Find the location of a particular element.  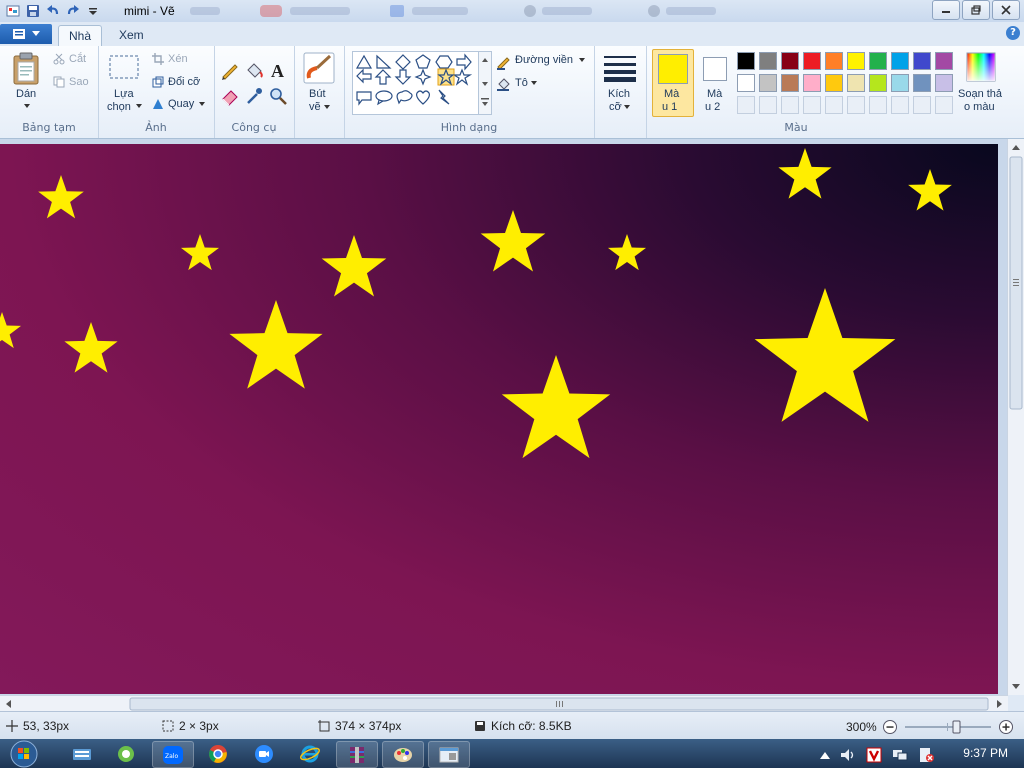

resize-button: Đổi cỡ is located at coordinates (184, 82).